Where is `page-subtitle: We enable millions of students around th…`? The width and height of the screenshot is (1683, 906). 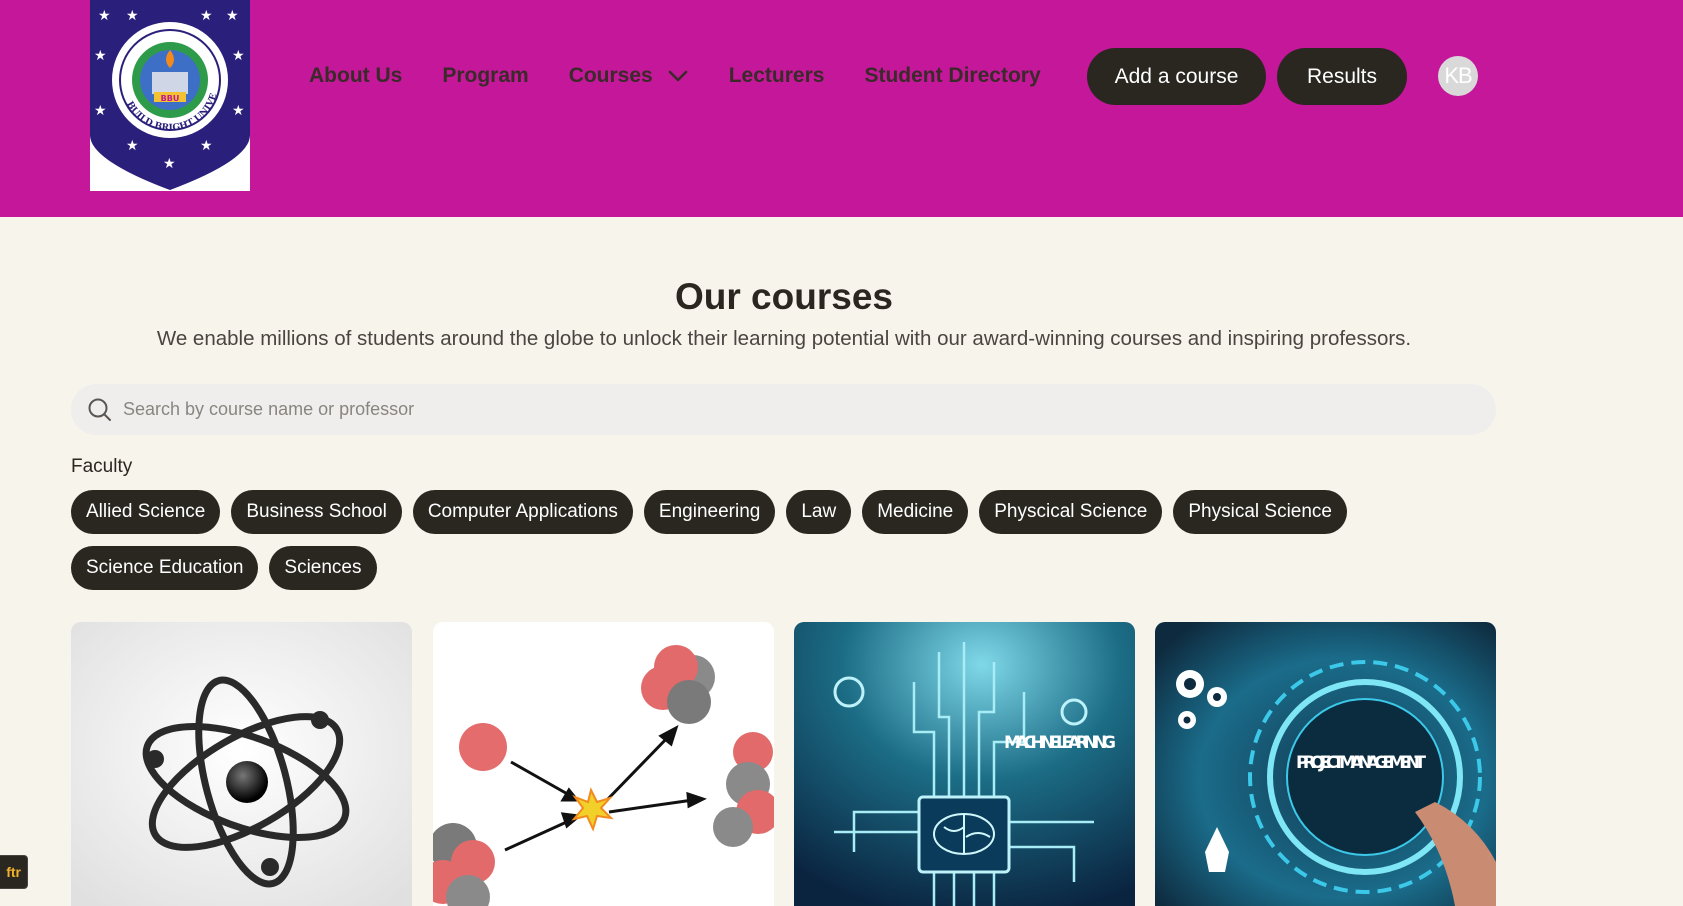 page-subtitle: We enable millions of students around th… is located at coordinates (784, 338).